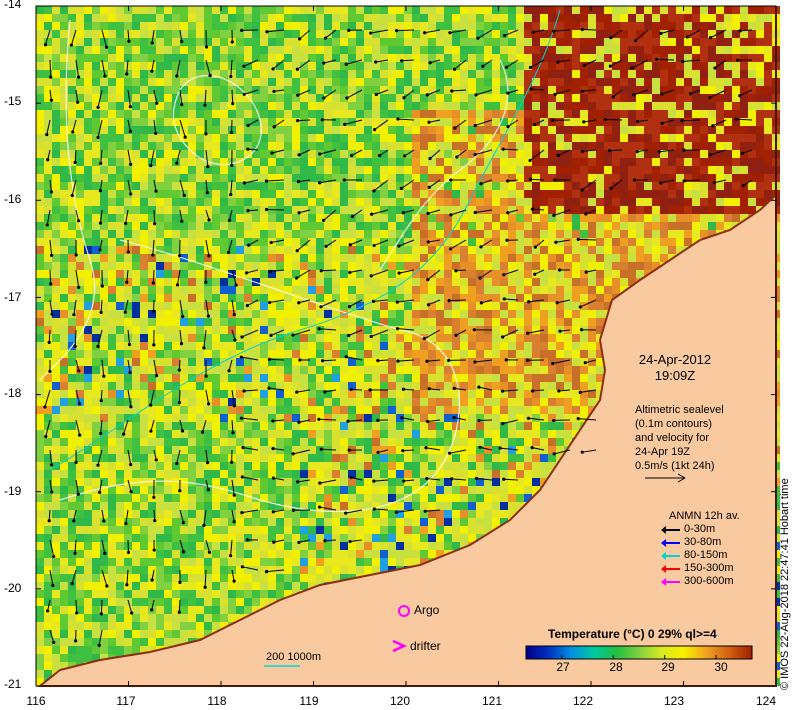  Describe the element at coordinates (13, 199) in the screenshot. I see `lat-tick-label: -16` at that location.